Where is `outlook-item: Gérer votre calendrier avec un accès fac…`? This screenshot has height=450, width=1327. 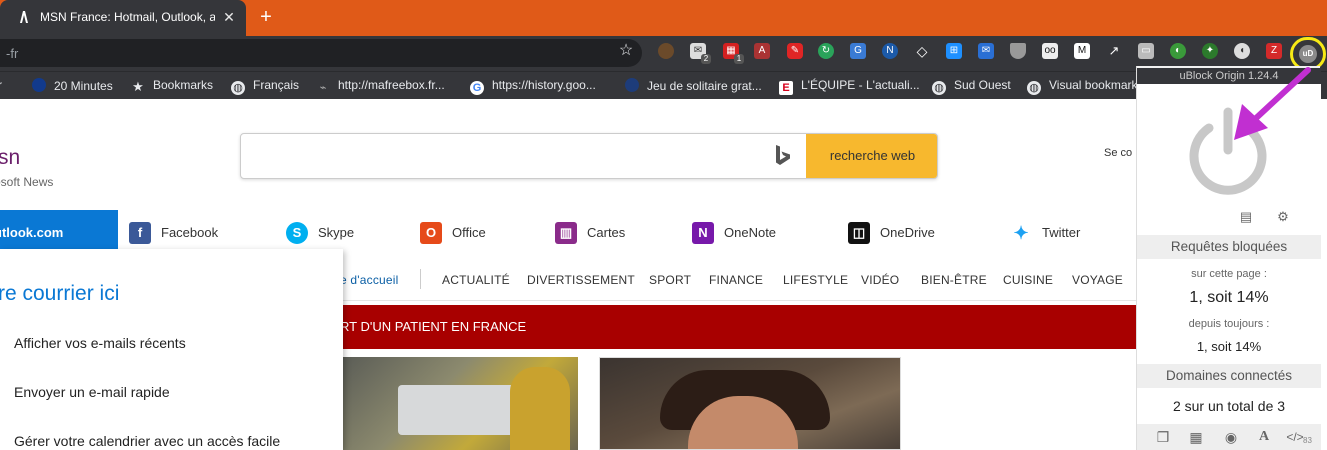 outlook-item: Gérer votre calendrier avec un accès fac… is located at coordinates (147, 441).